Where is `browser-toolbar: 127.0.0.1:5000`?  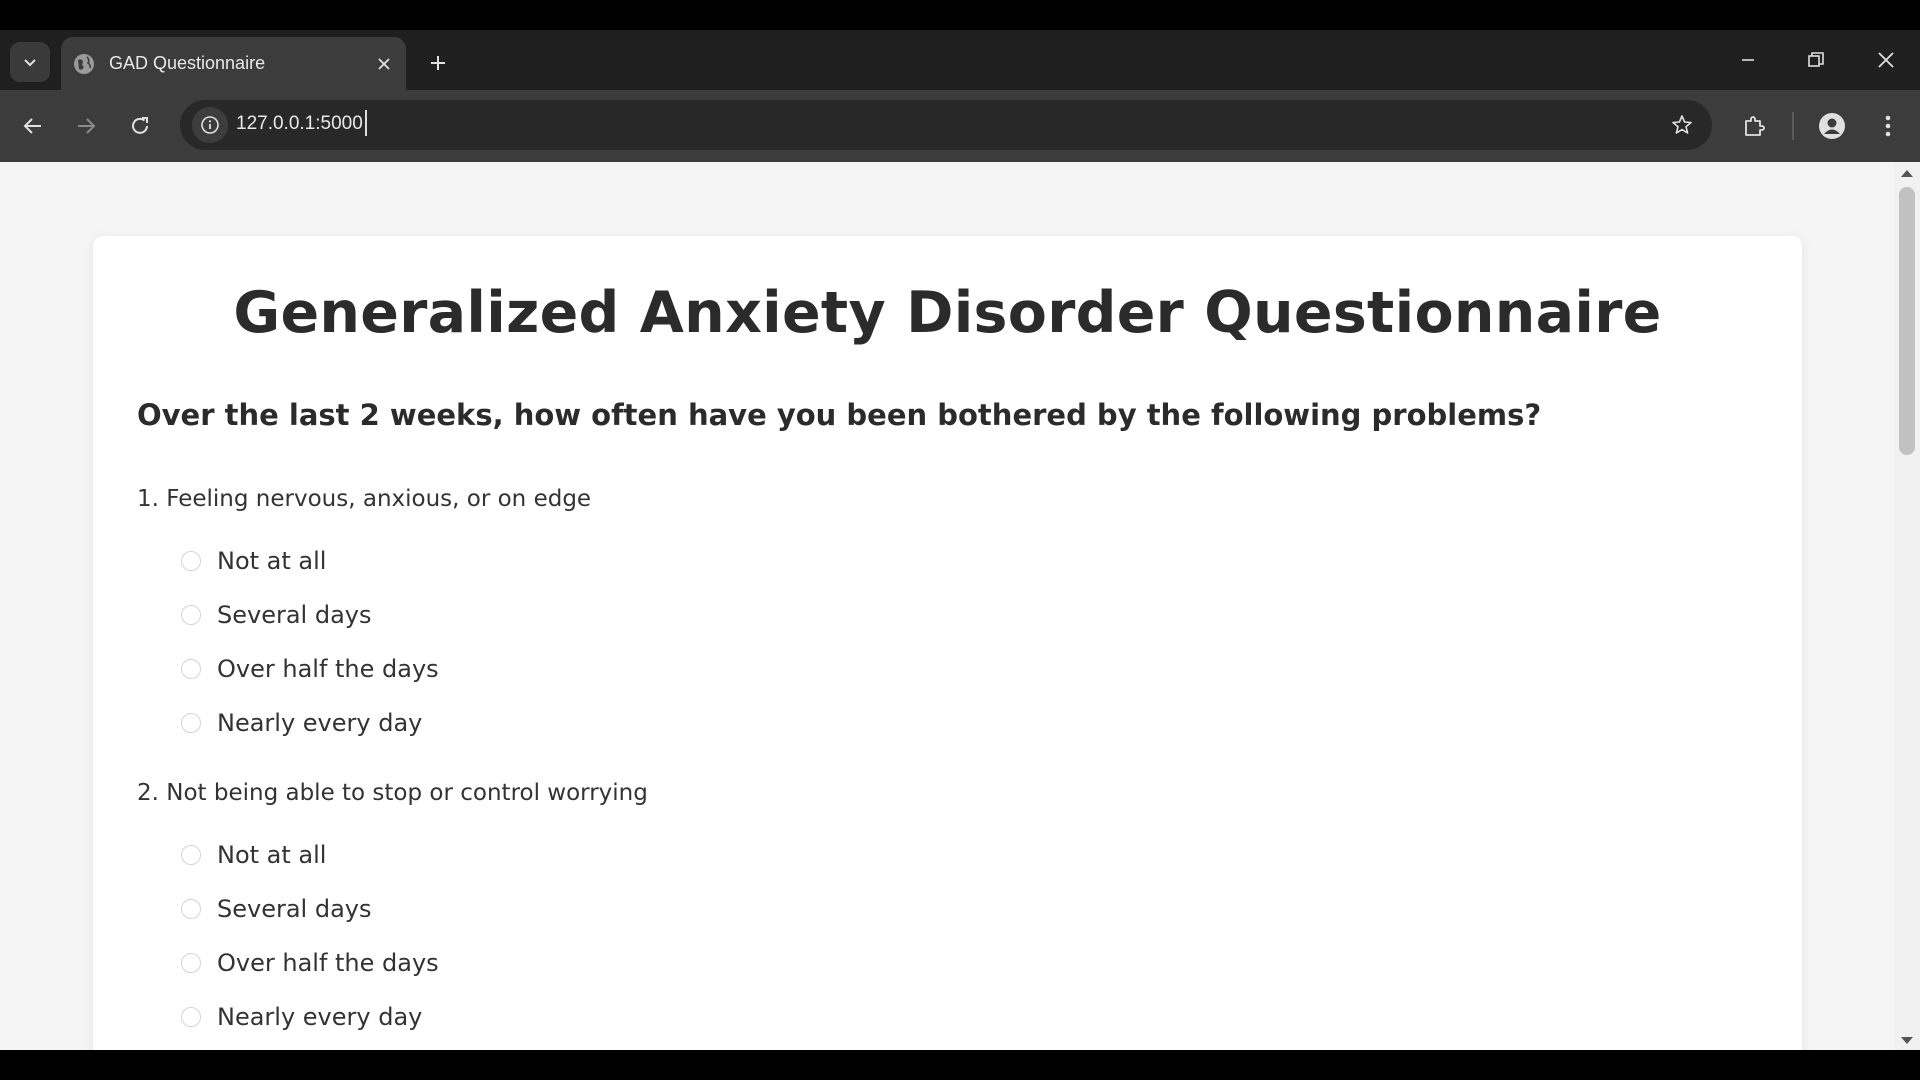 browser-toolbar: 127.0.0.1:5000 is located at coordinates (960, 126).